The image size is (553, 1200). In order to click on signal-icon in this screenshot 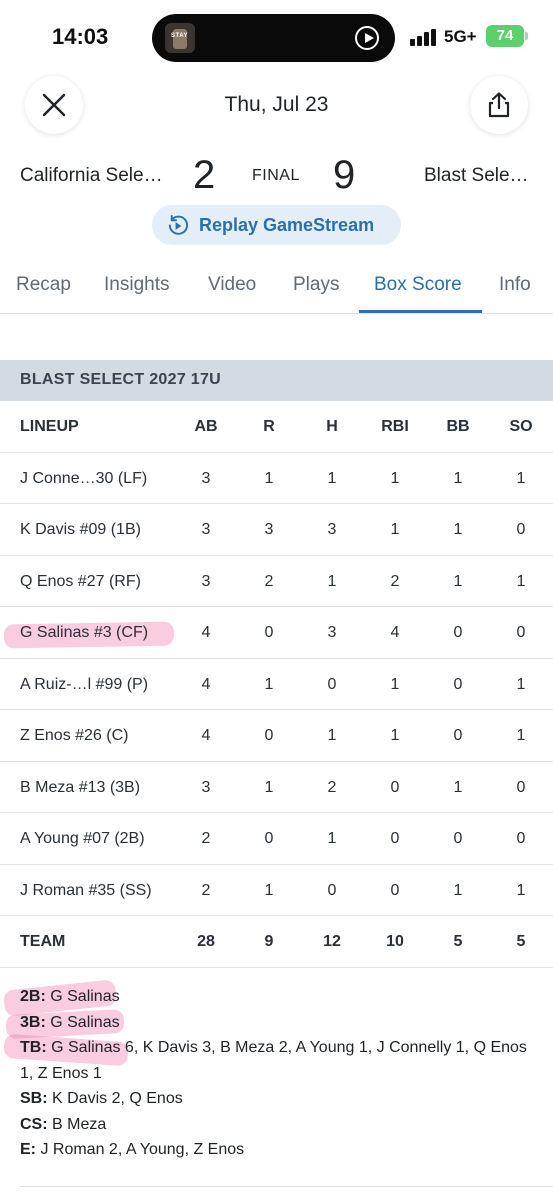, I will do `click(424, 37)`.